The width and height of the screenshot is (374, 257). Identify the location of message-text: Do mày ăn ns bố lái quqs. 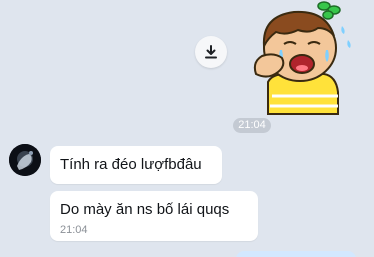
(145, 209).